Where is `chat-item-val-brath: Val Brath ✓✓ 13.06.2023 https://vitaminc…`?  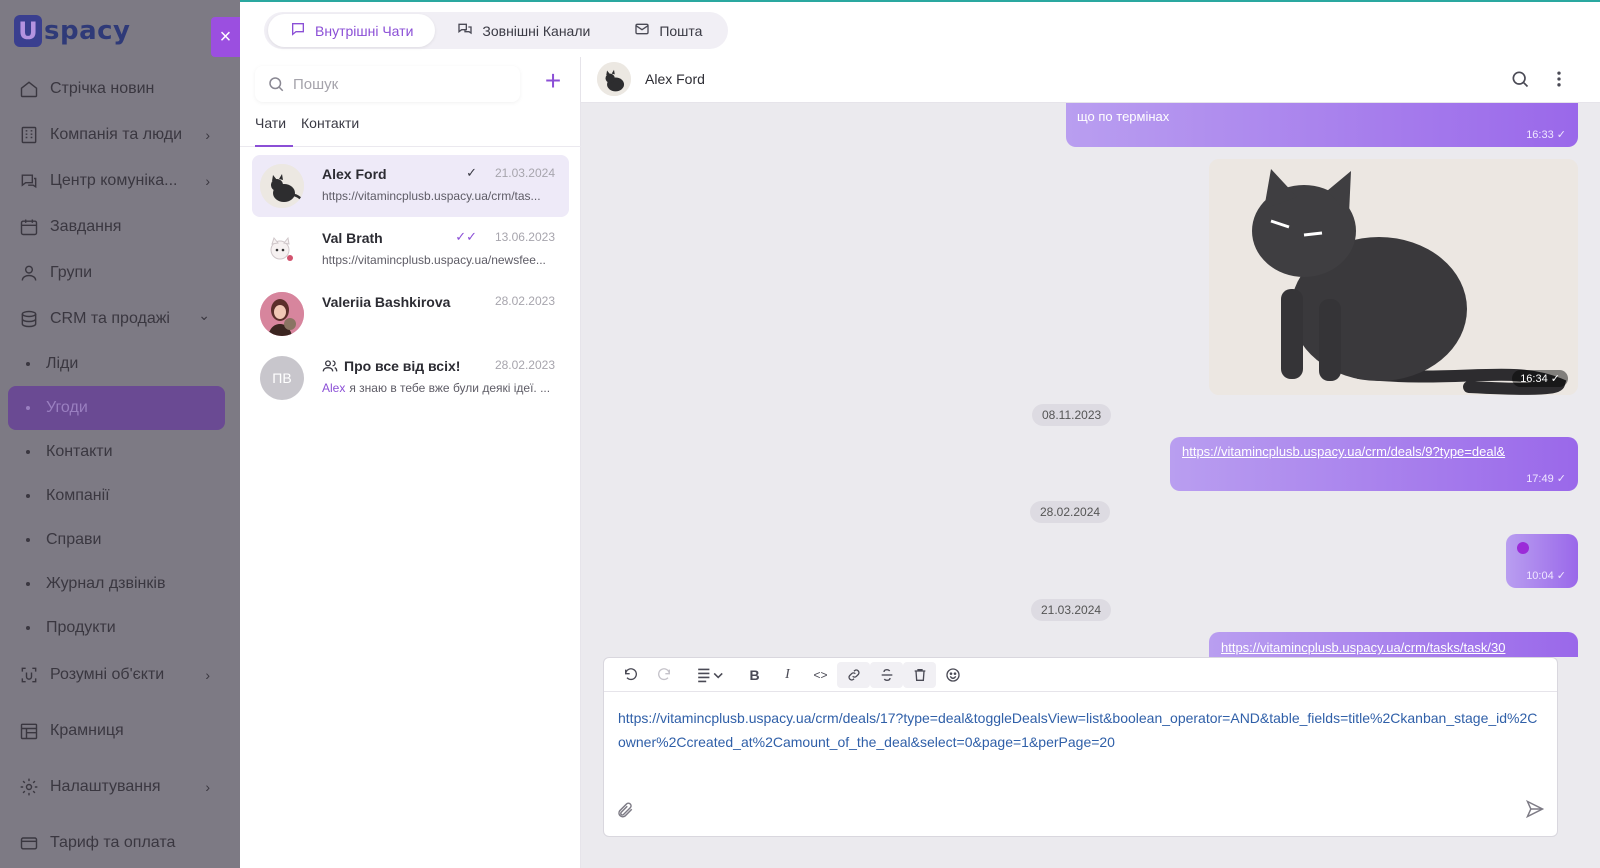
chat-item-val-brath: Val Brath ✓✓ 13.06.2023 https://vitaminc… is located at coordinates (410, 250).